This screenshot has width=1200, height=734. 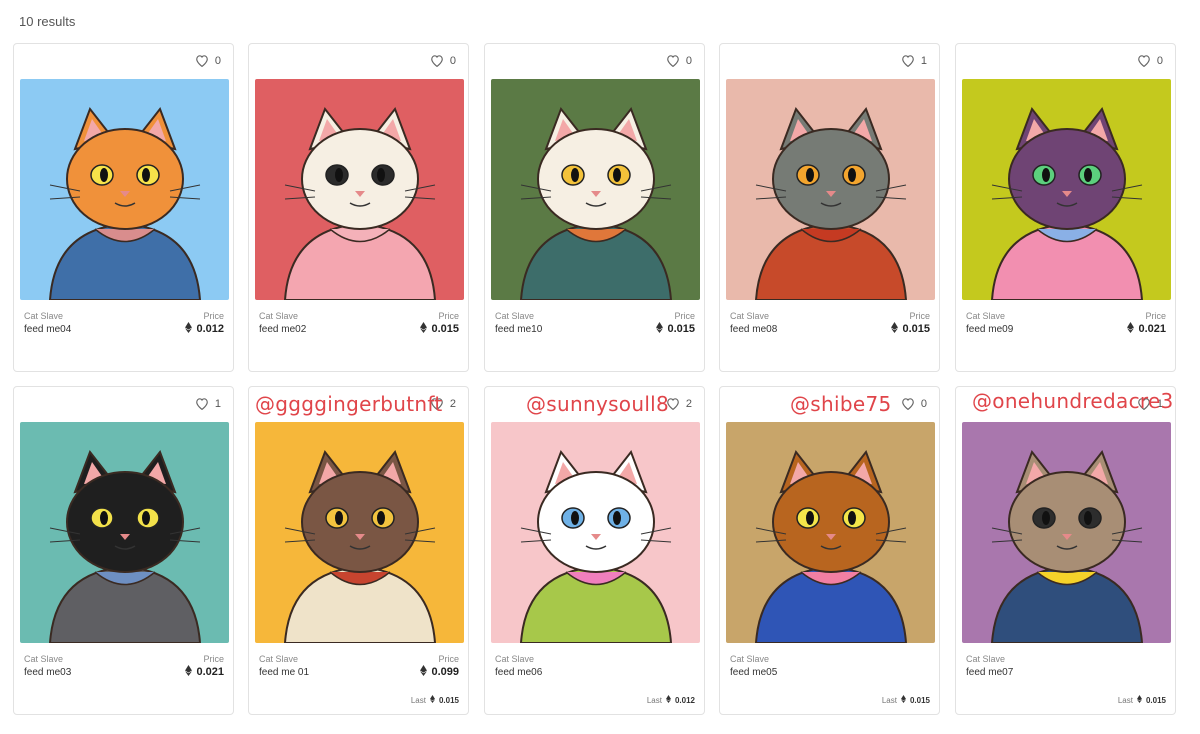 I want to click on creator-handle-overlay: @ggggingerbutnft, so click(x=349, y=404).